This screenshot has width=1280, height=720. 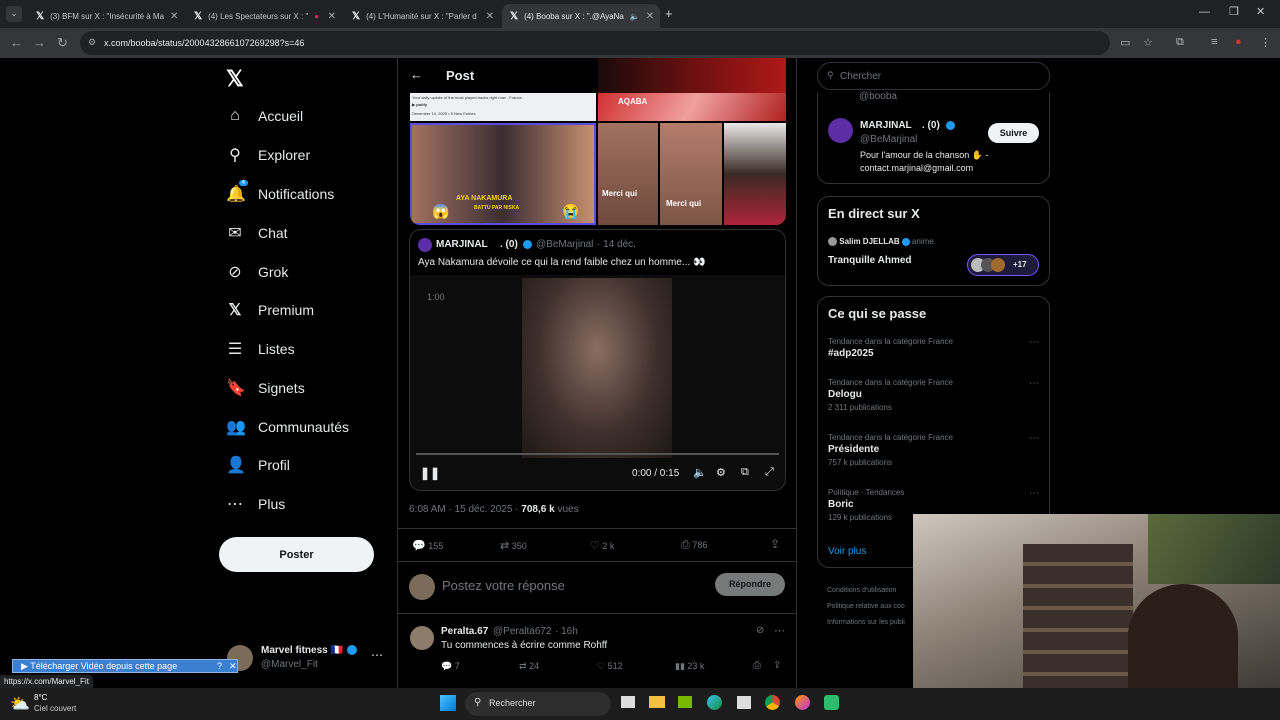 I want to click on reply-views: ▮▮ 23 k, so click(x=689, y=666).